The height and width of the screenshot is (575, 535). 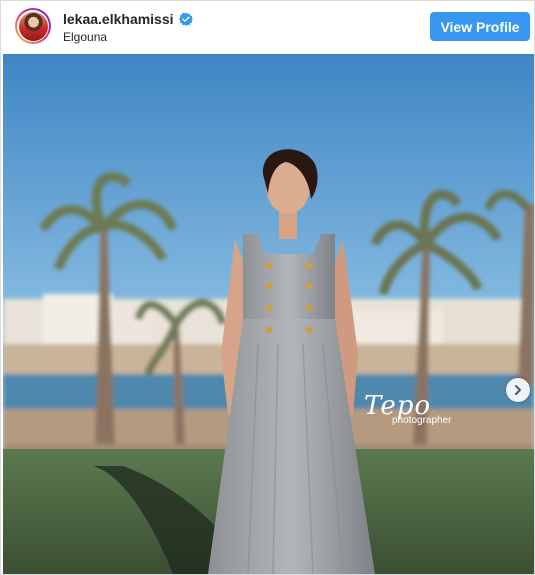 I want to click on view-profile-button: View Profile, so click(x=480, y=26).